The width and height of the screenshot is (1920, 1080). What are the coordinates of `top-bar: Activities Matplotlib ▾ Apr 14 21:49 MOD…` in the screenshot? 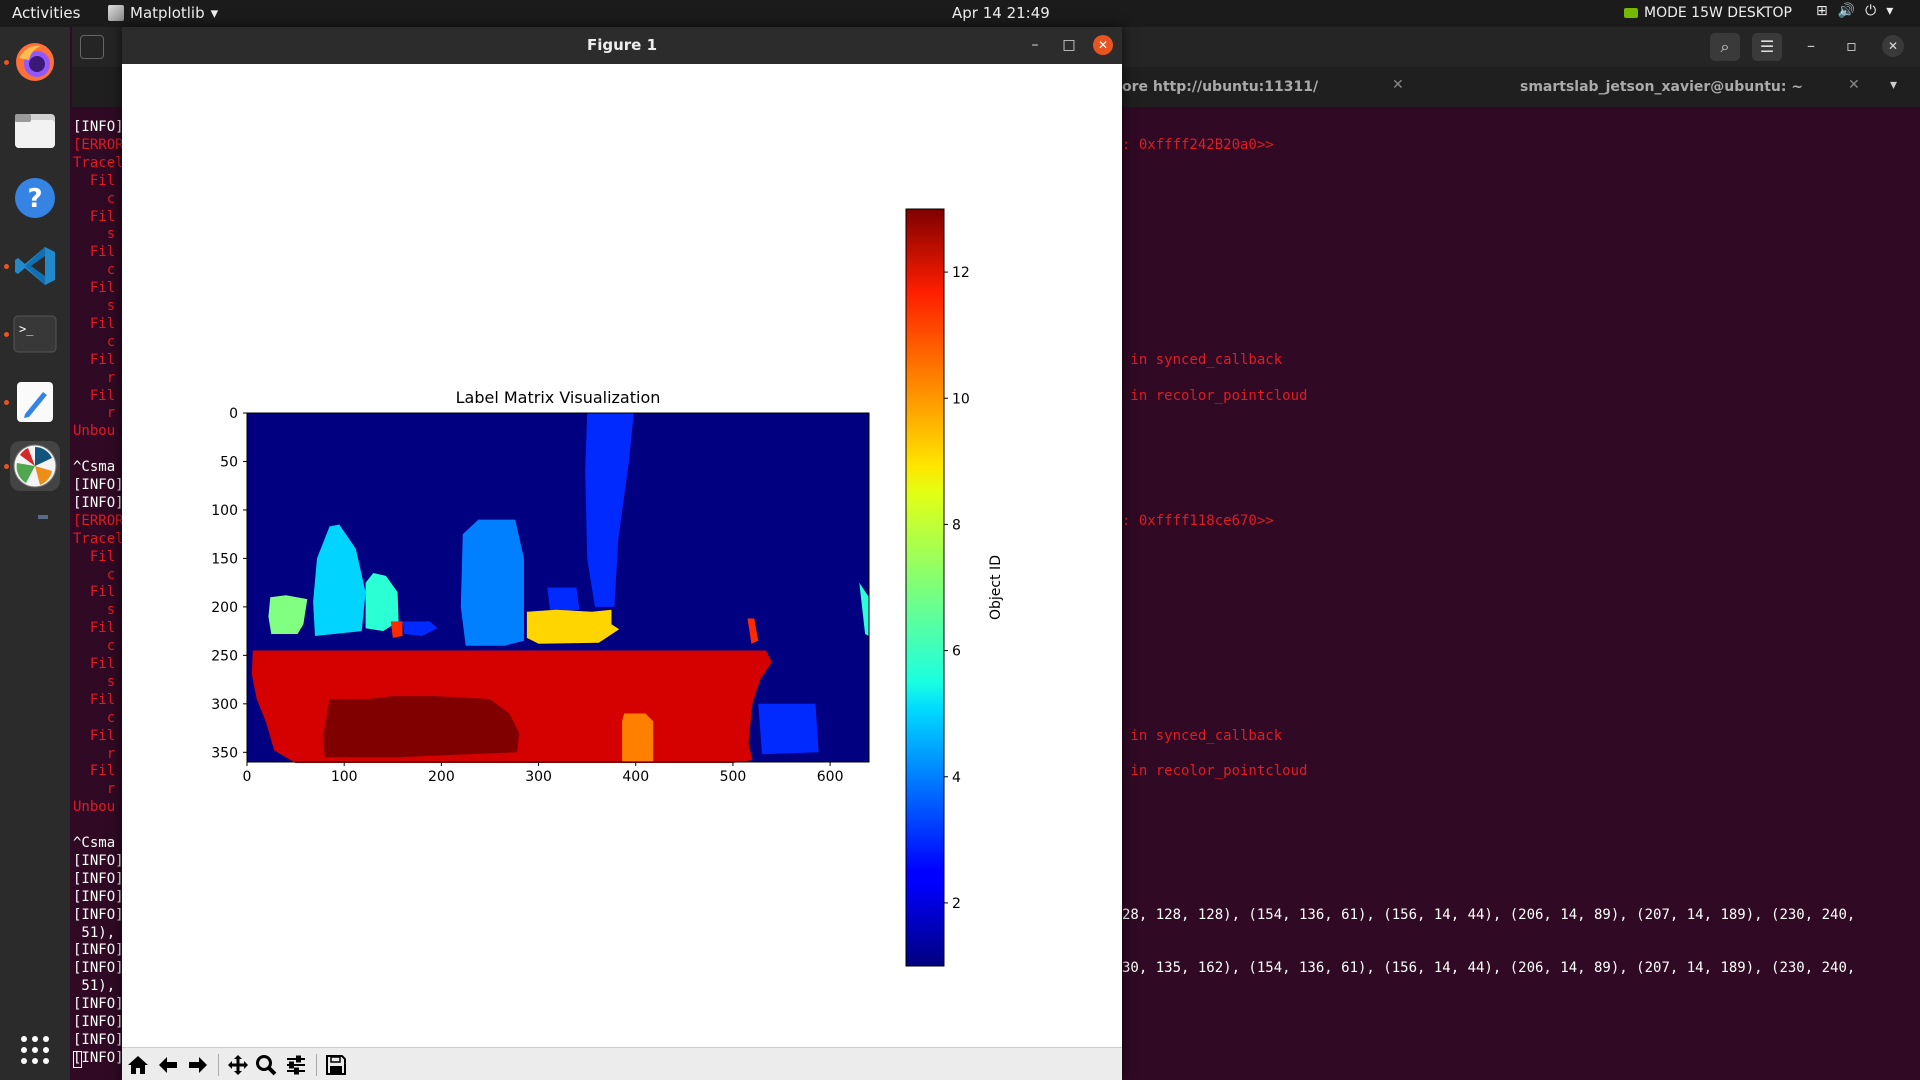 It's located at (960, 13).